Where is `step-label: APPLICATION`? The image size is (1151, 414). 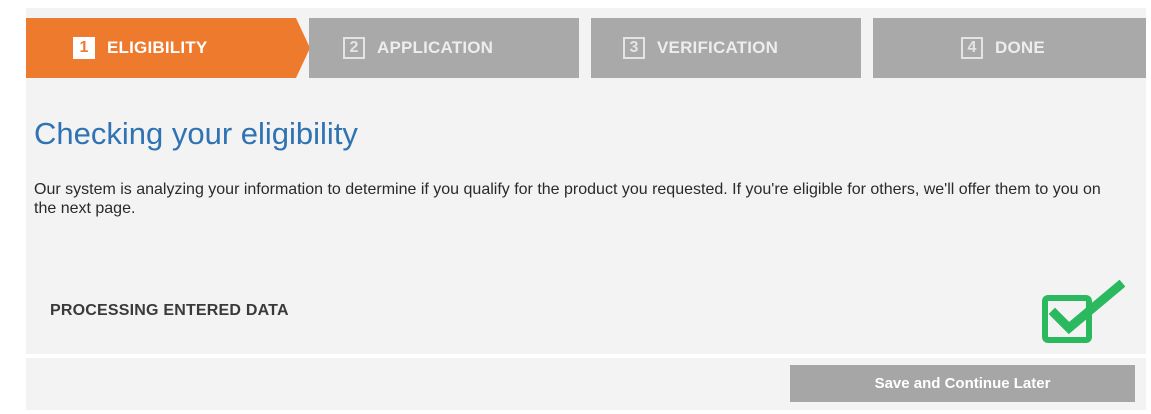
step-label: APPLICATION is located at coordinates (435, 47).